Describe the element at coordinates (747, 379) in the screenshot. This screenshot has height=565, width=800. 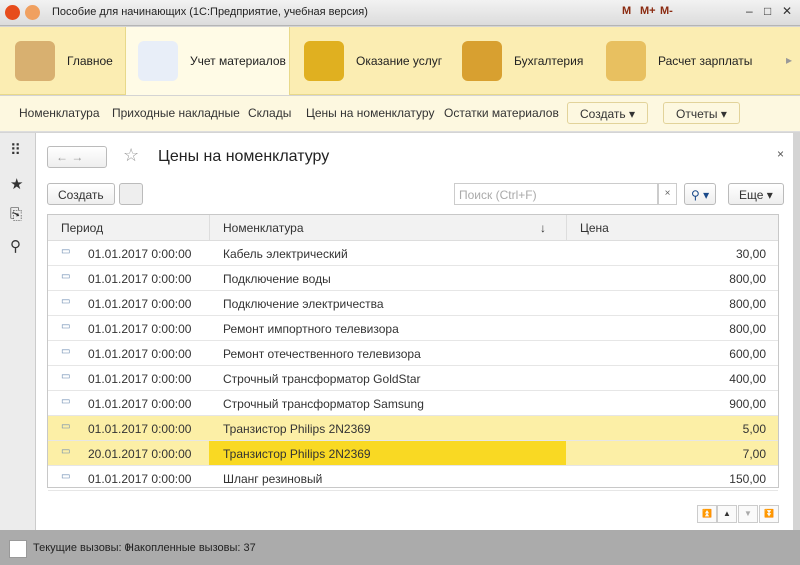
I see `price-cell: 400,00` at that location.